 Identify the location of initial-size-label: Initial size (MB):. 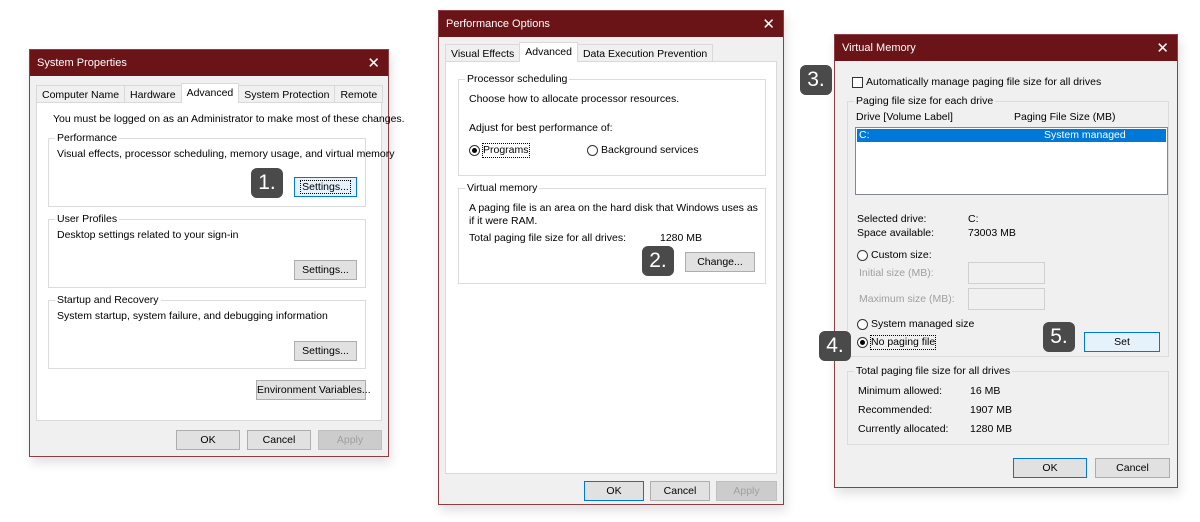
(896, 273).